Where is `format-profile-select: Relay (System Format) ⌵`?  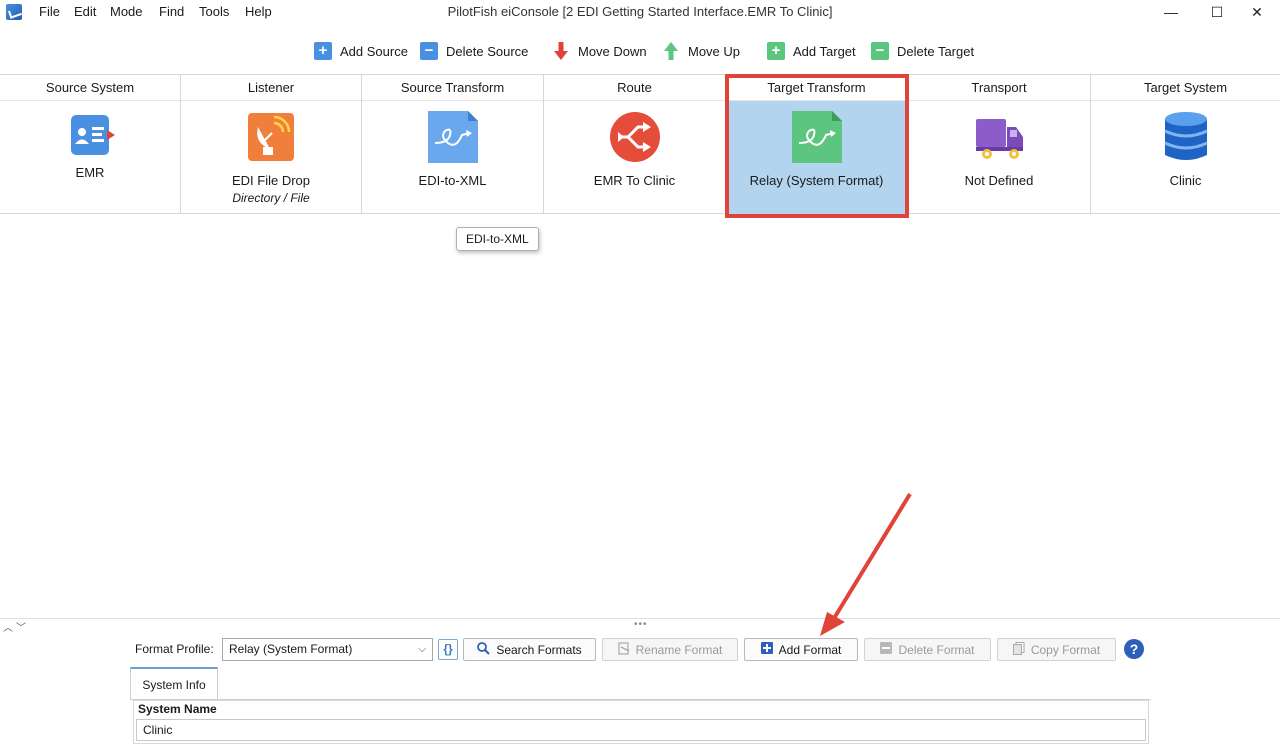 format-profile-select: Relay (System Format) ⌵ is located at coordinates (327, 649).